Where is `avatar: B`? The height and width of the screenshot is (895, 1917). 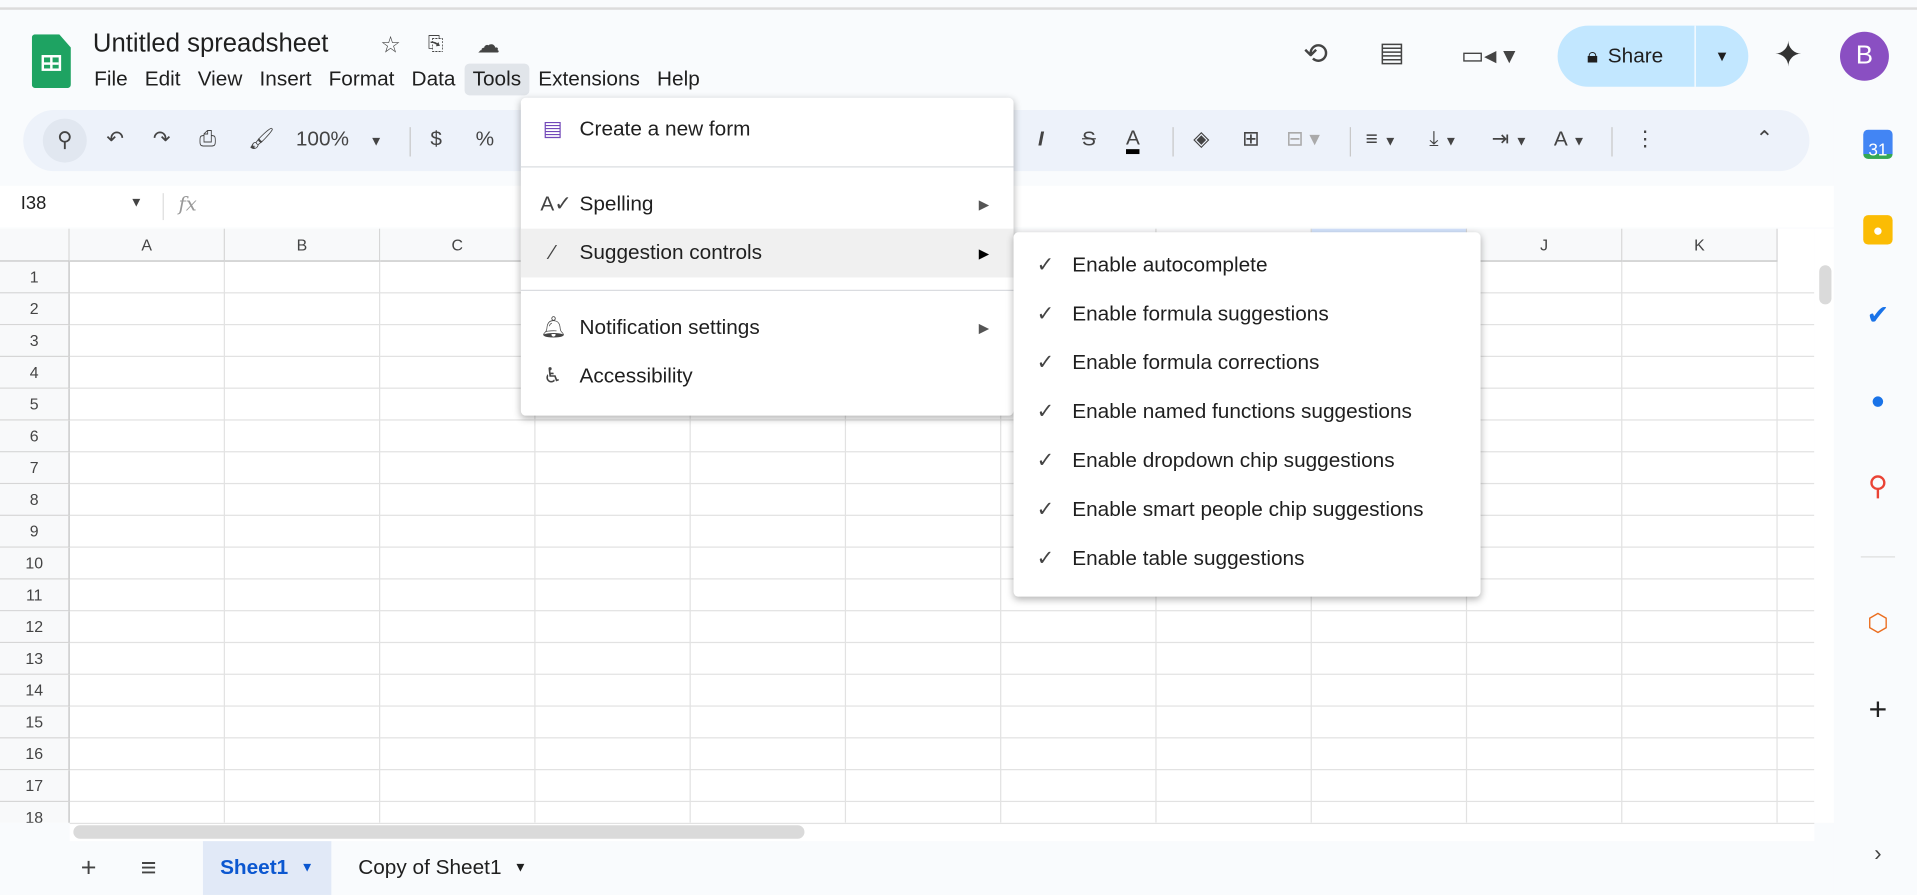
avatar: B is located at coordinates (1864, 56).